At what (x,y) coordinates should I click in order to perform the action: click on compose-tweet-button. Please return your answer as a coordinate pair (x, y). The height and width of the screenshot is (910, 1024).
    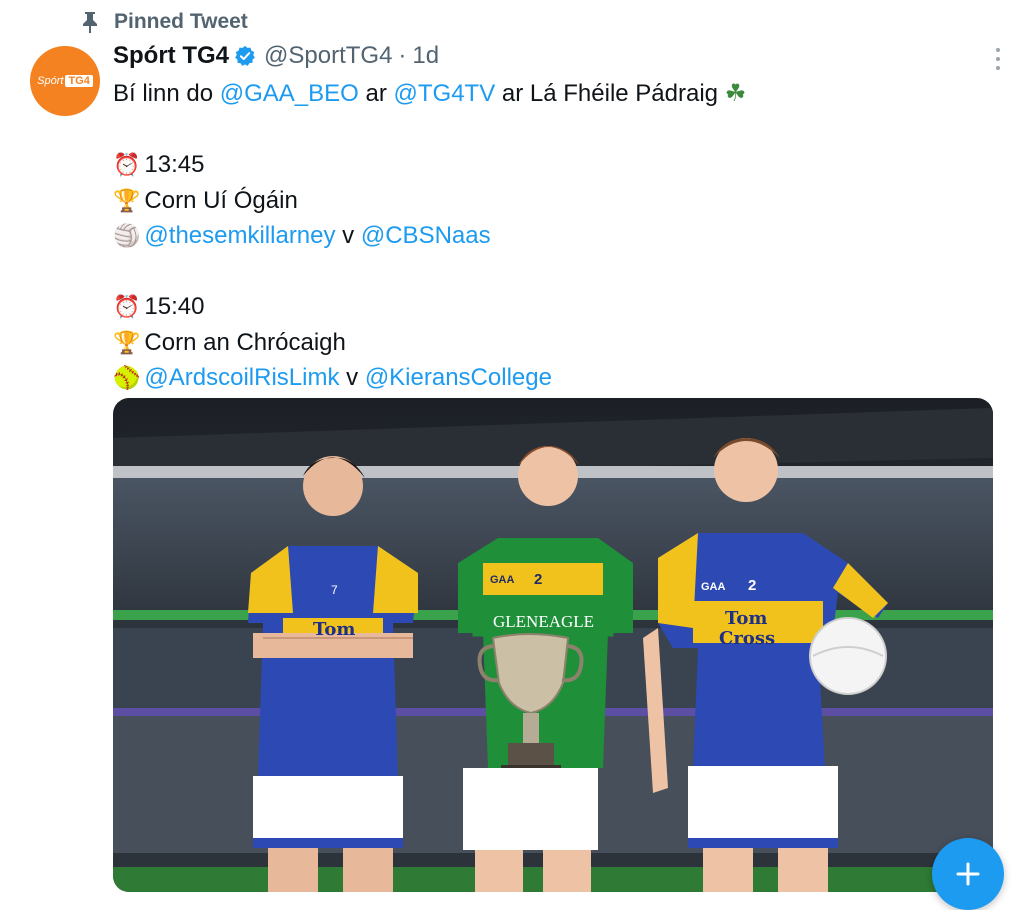
    Looking at the image, I should click on (968, 874).